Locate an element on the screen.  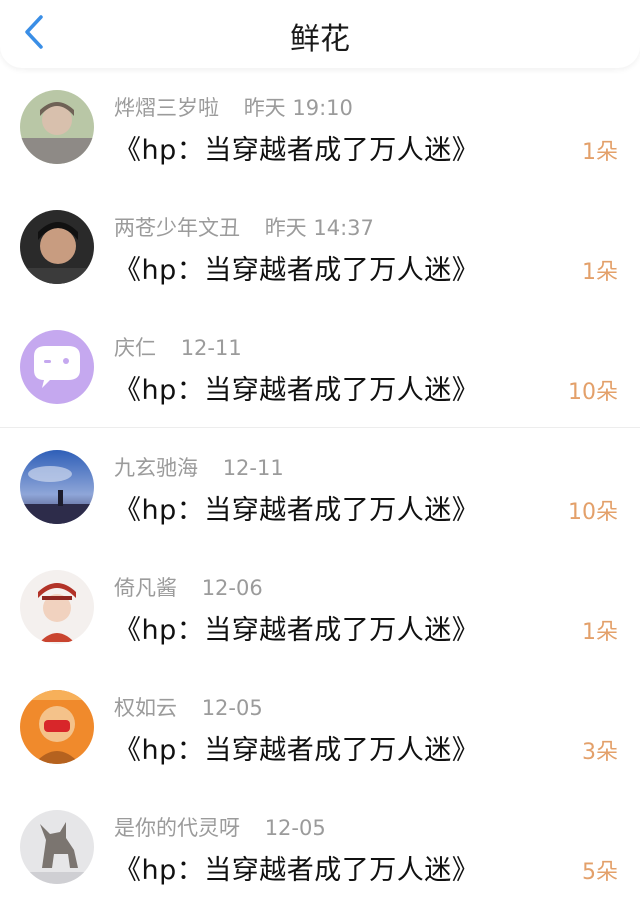
top-bar: 鲜花 is located at coordinates (320, 34).